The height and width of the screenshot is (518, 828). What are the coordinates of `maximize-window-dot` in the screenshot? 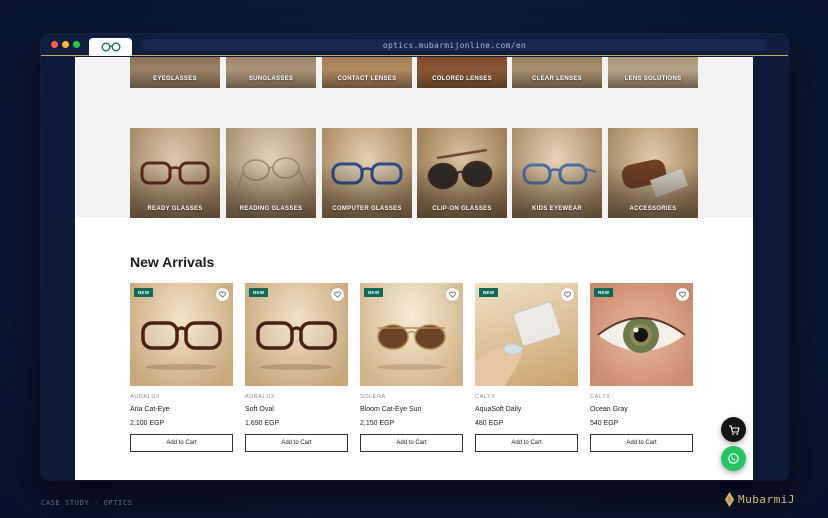 It's located at (76, 44).